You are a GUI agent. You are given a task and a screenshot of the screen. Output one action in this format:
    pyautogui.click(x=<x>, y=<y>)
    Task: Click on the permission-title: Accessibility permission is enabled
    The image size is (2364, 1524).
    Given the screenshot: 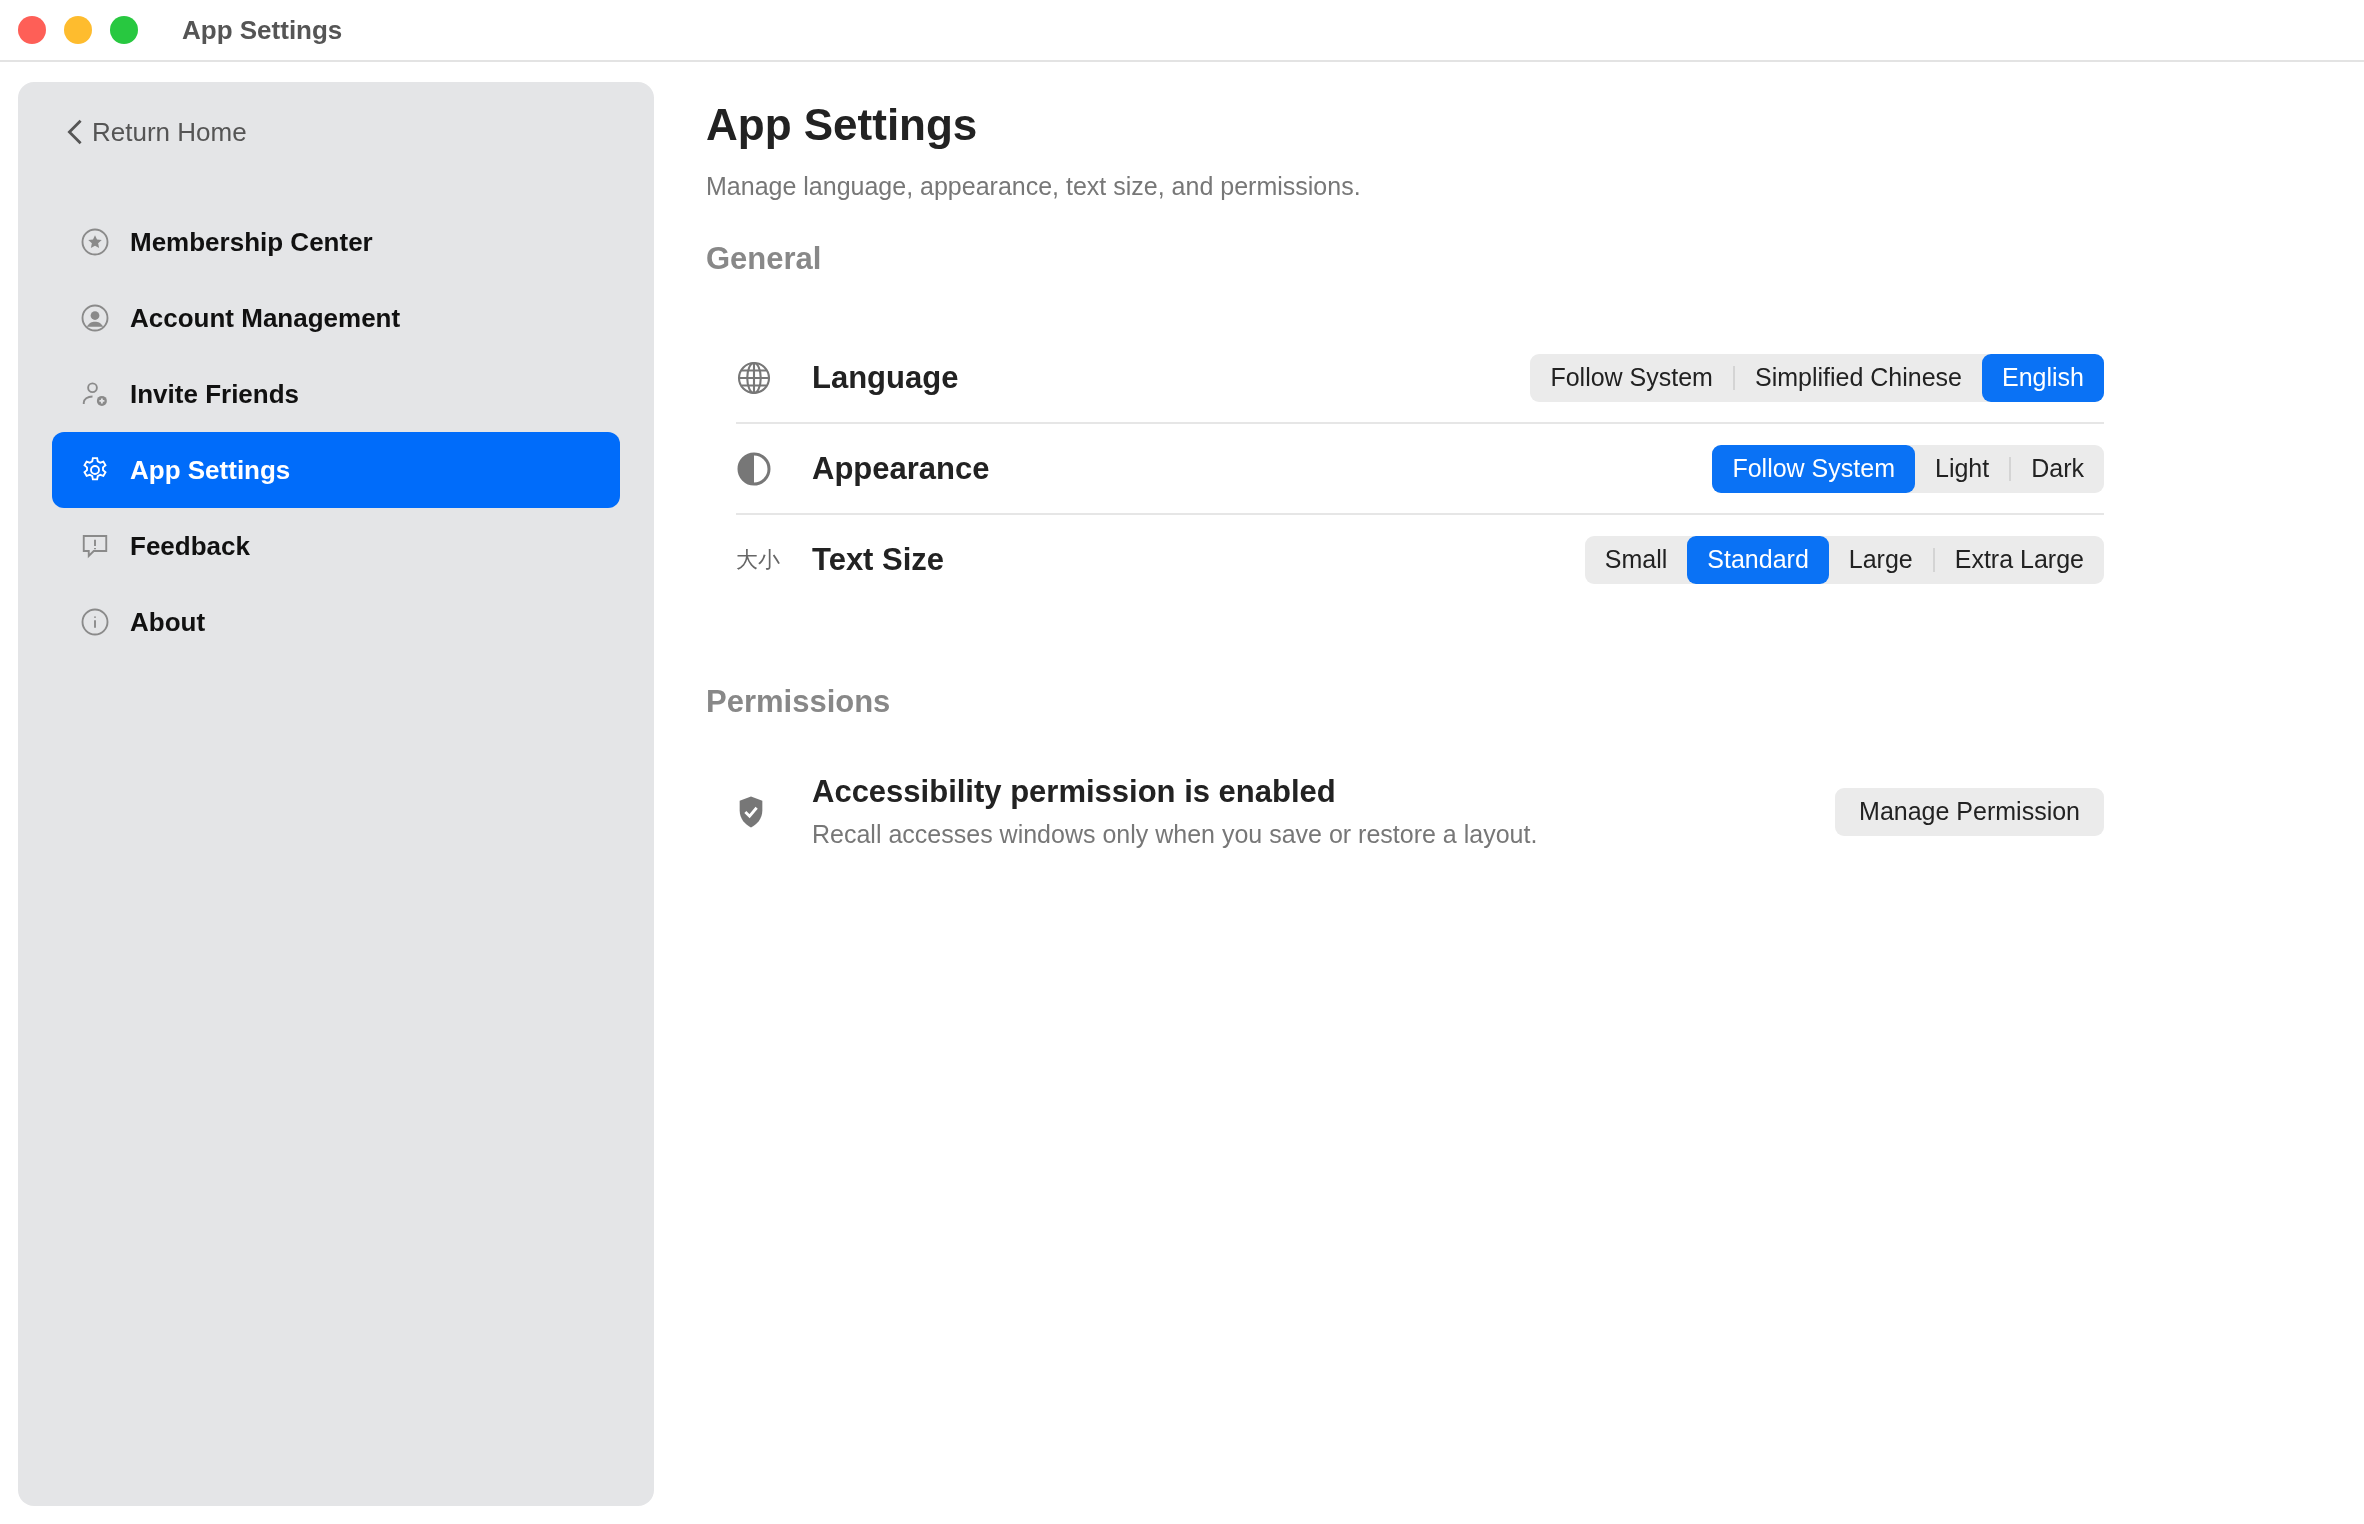 What is the action you would take?
    pyautogui.click(x=1074, y=792)
    